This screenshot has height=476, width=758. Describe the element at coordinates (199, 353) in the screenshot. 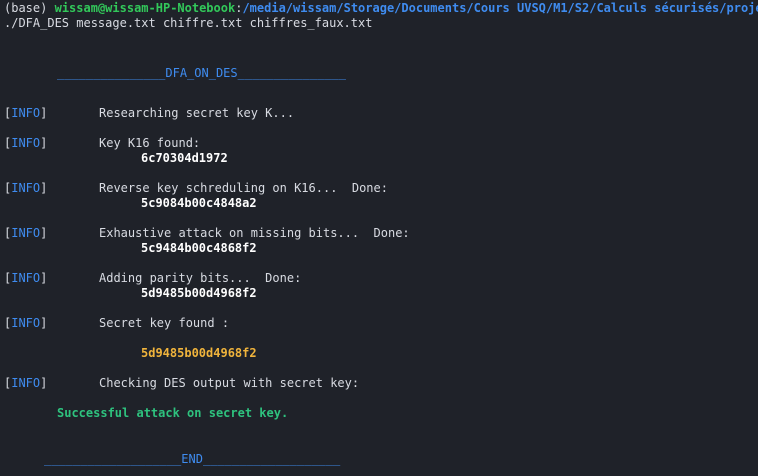

I see `secret-key-value: 5d9485b00d4968f2` at that location.